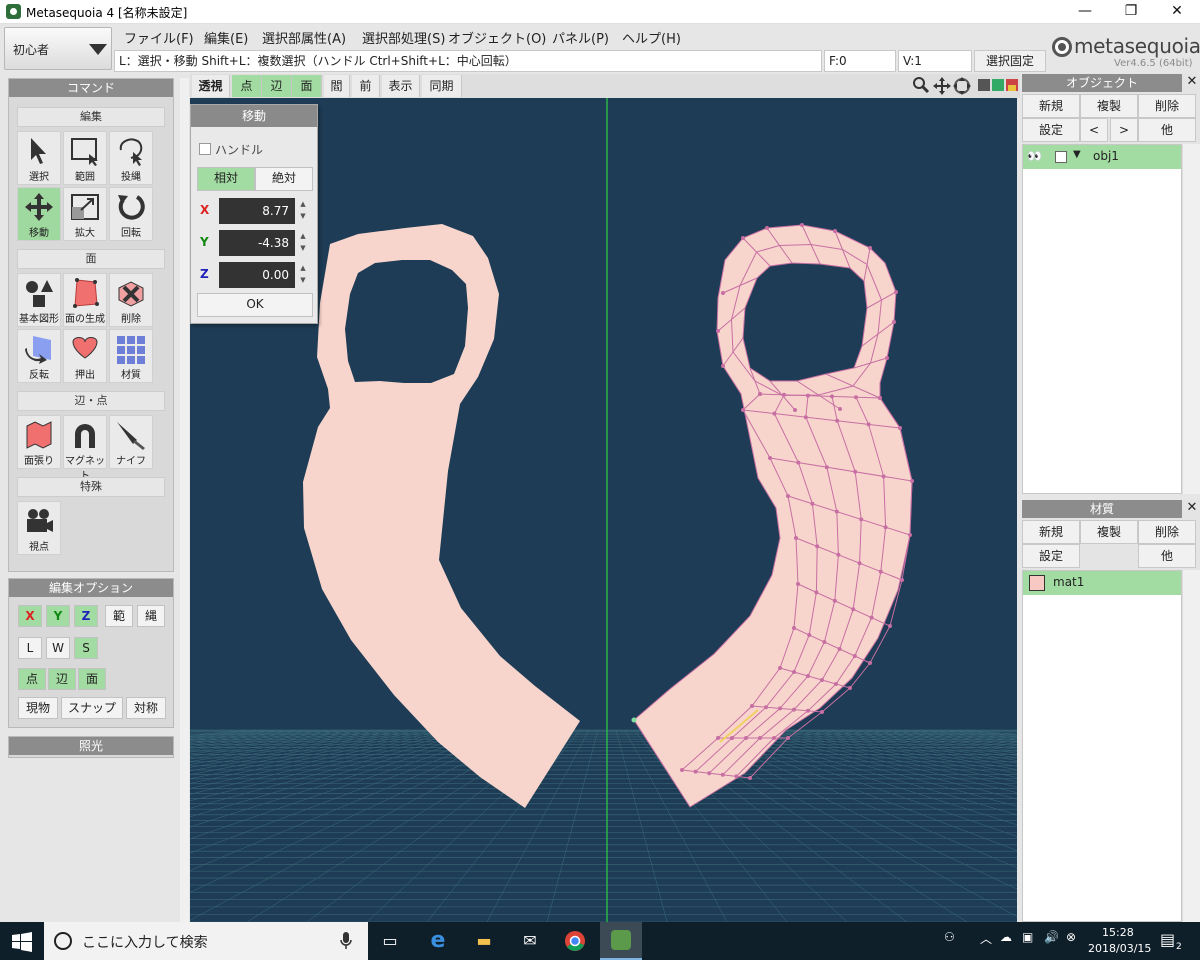 This screenshot has height=960, width=1200. What do you see at coordinates (58, 648) in the screenshot?
I see `world-toggle: W` at bounding box center [58, 648].